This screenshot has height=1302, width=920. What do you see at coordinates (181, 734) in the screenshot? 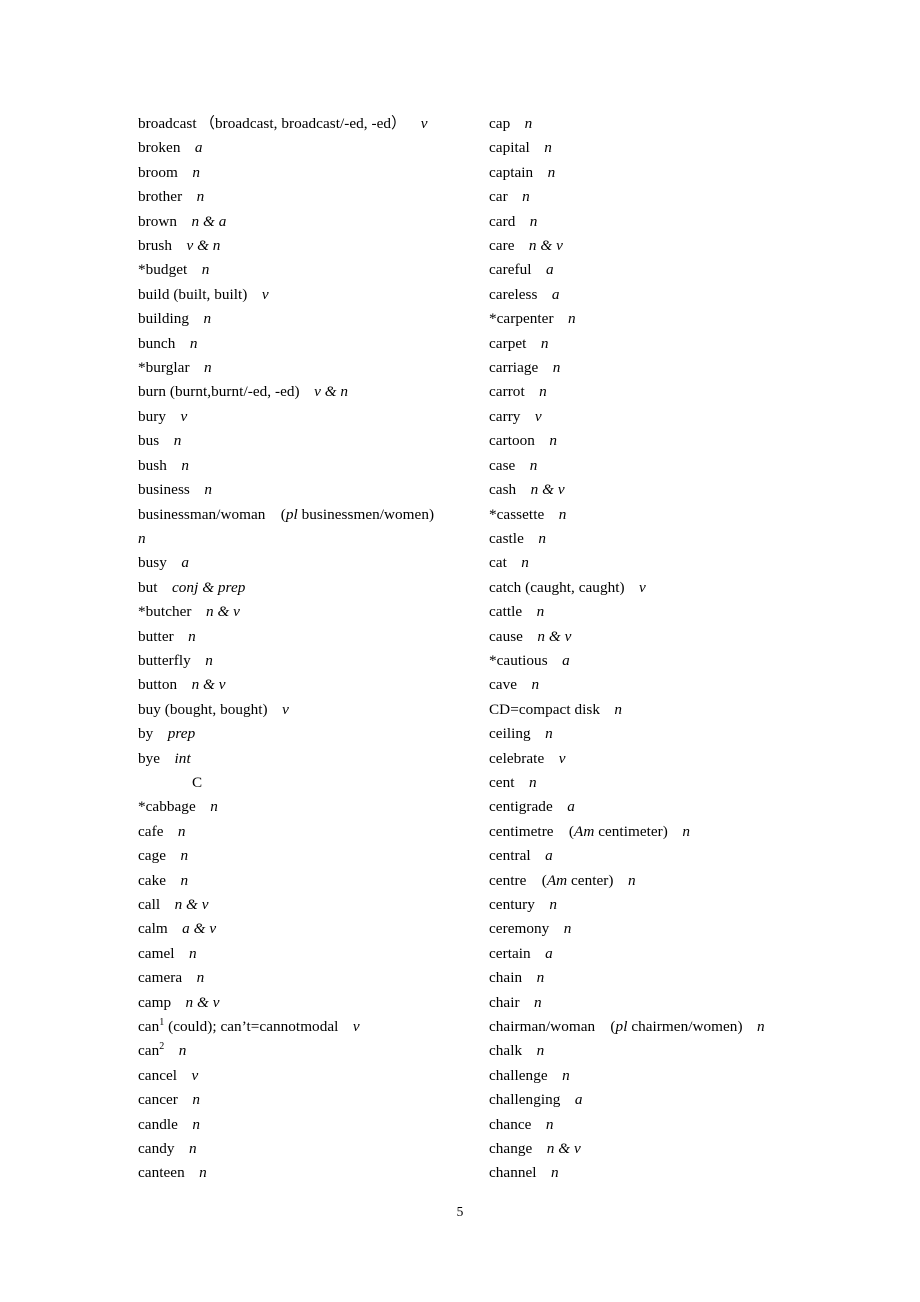
I see `entry-part-of-speech: prep` at bounding box center [181, 734].